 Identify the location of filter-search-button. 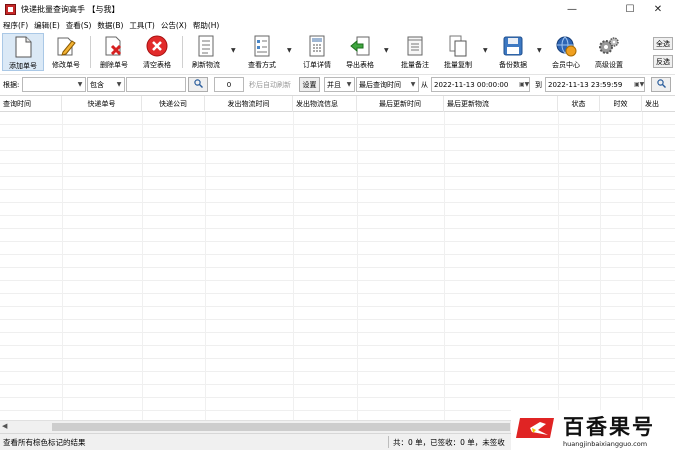
(198, 84).